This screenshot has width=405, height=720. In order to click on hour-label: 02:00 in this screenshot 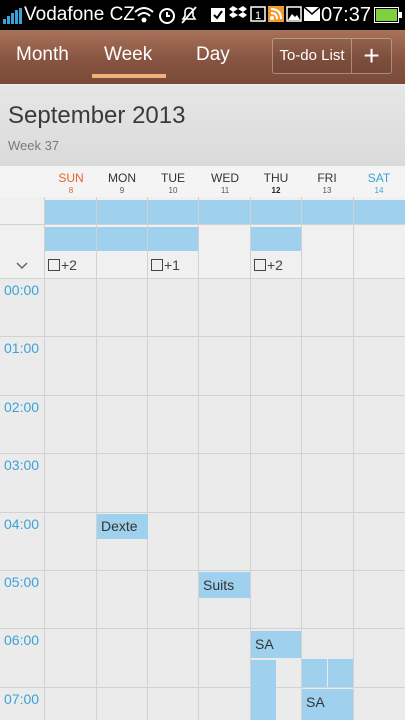, I will do `click(22, 407)`.